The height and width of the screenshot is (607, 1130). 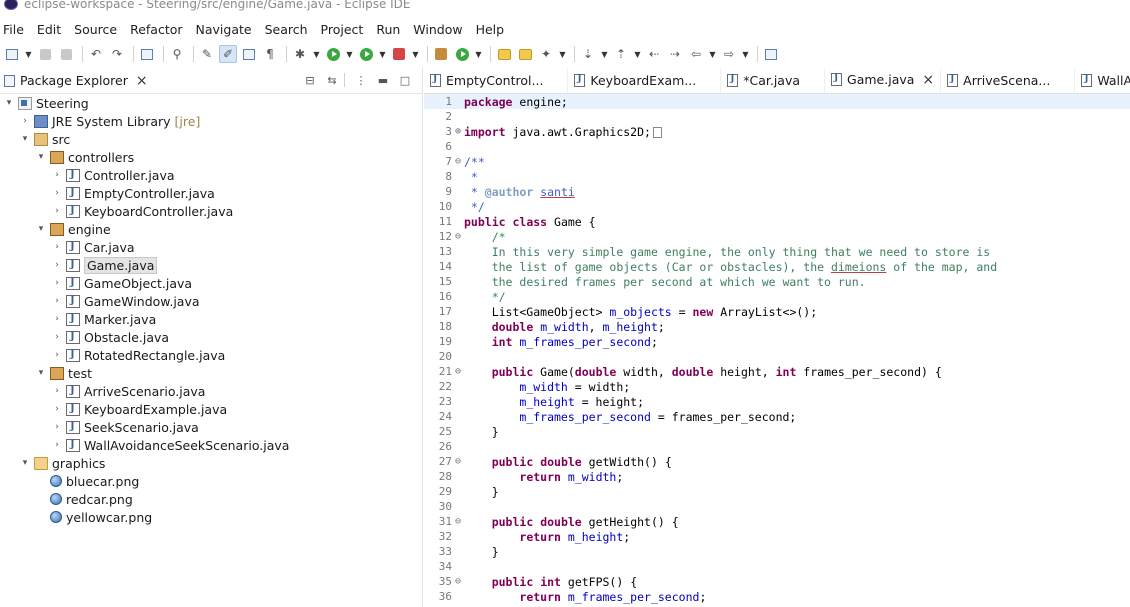 What do you see at coordinates (604, 54) in the screenshot?
I see `next-annotation-dropdown-icon: ▼` at bounding box center [604, 54].